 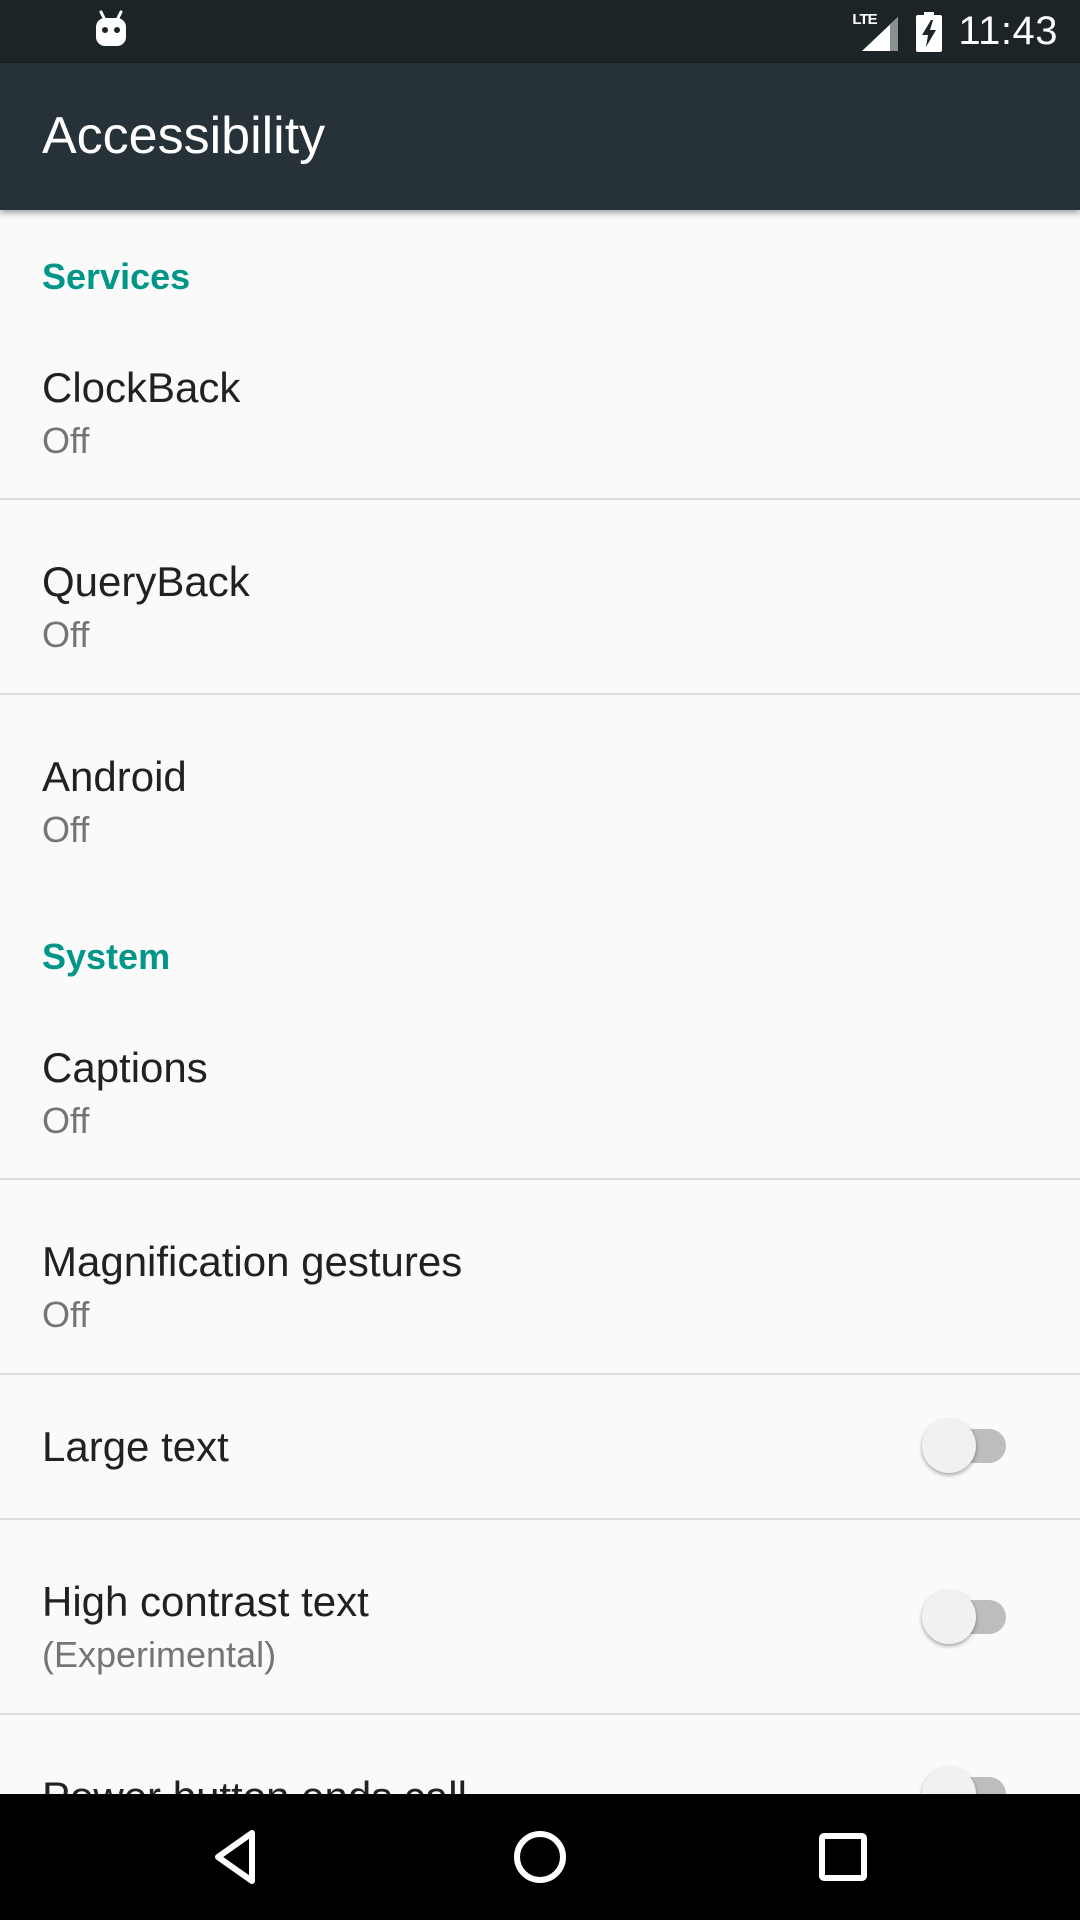 What do you see at coordinates (106, 956) in the screenshot?
I see `section-header-system: System` at bounding box center [106, 956].